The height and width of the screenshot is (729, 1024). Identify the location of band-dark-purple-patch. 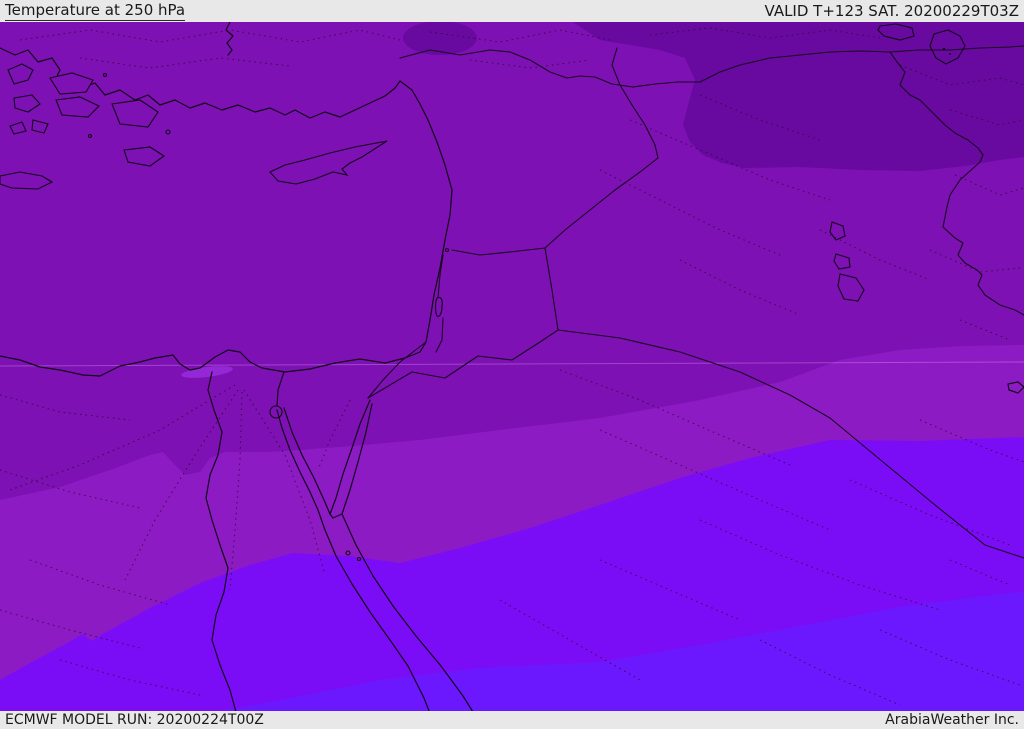
(440, 38).